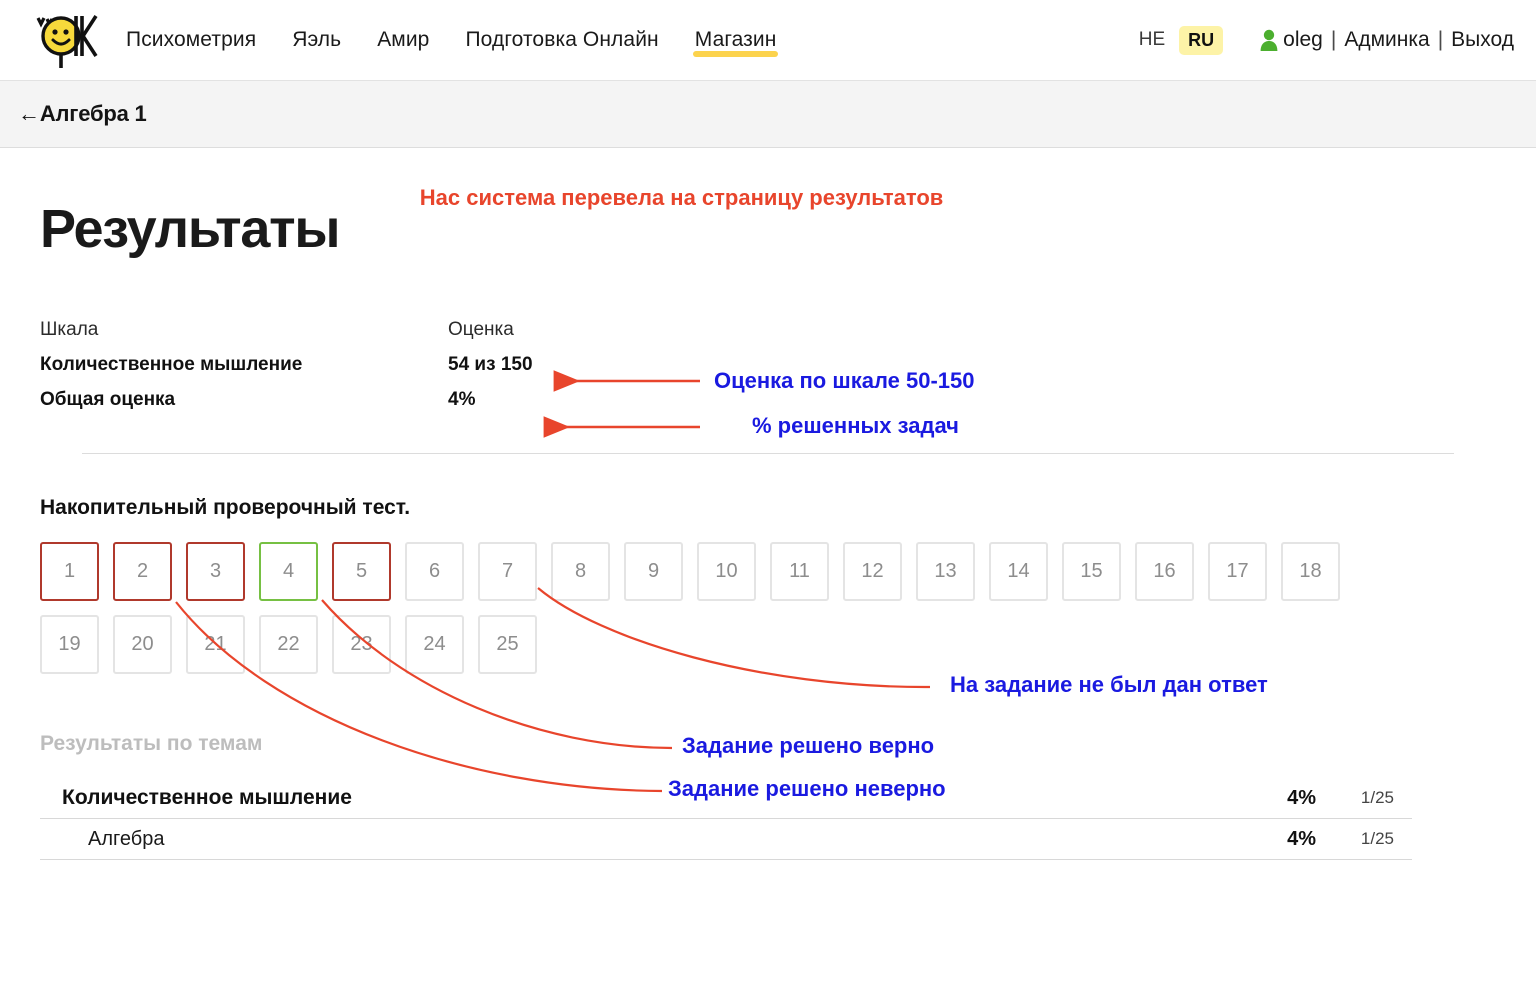 The image size is (1536, 981). I want to click on question-number: 13, so click(945, 571).